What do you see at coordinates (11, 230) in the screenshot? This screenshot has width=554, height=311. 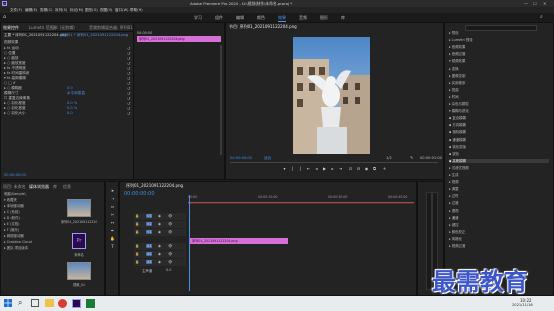 I see `browser-tree-item-5: ▸ F (娱乐)` at bounding box center [11, 230].